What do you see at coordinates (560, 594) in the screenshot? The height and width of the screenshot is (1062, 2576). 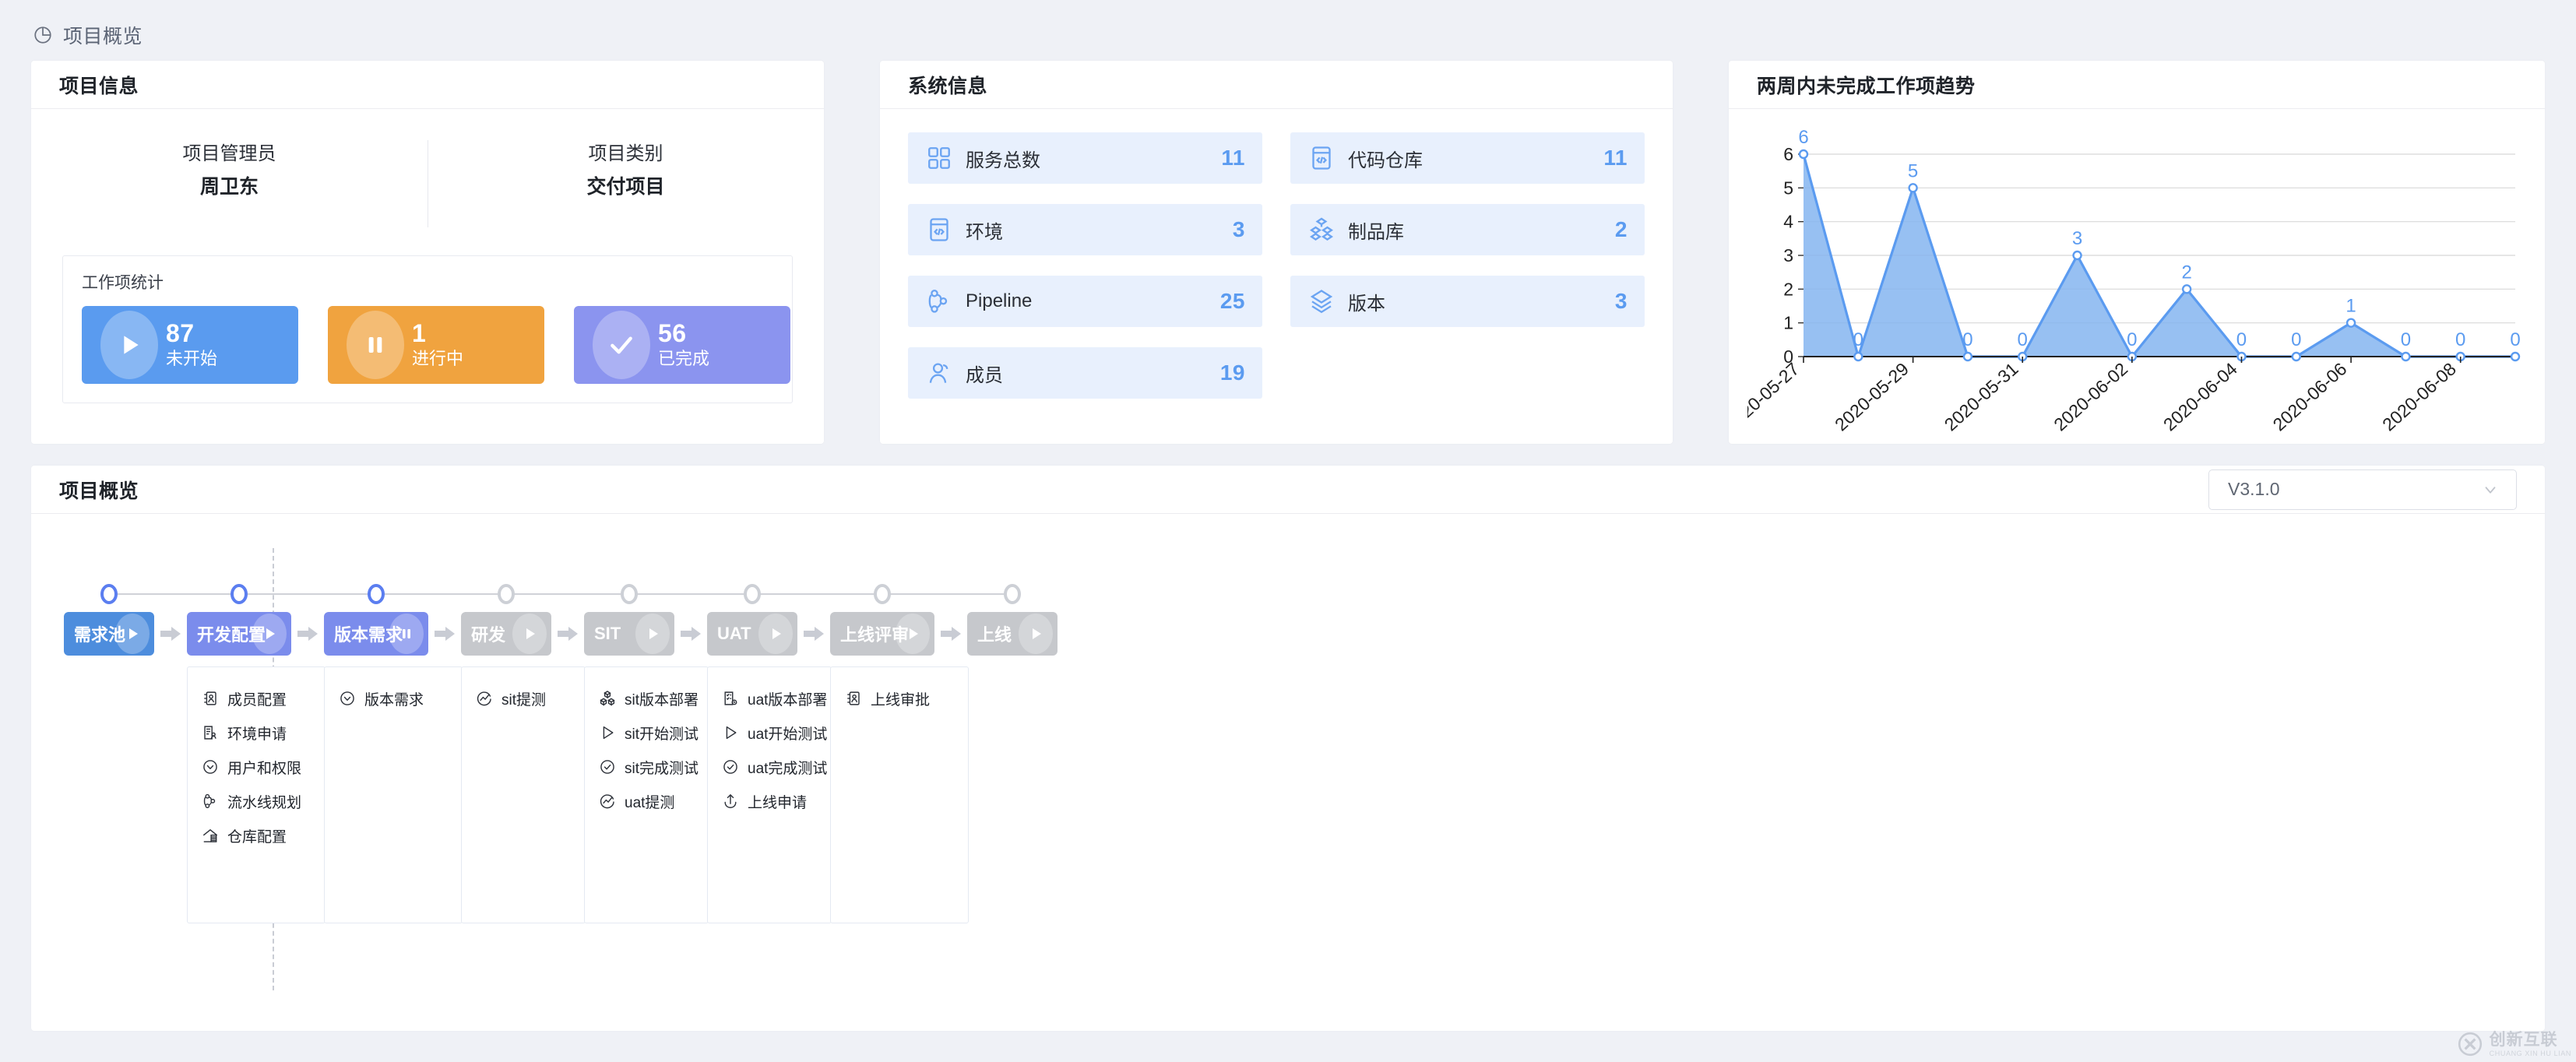 I see `stage-timeline` at bounding box center [560, 594].